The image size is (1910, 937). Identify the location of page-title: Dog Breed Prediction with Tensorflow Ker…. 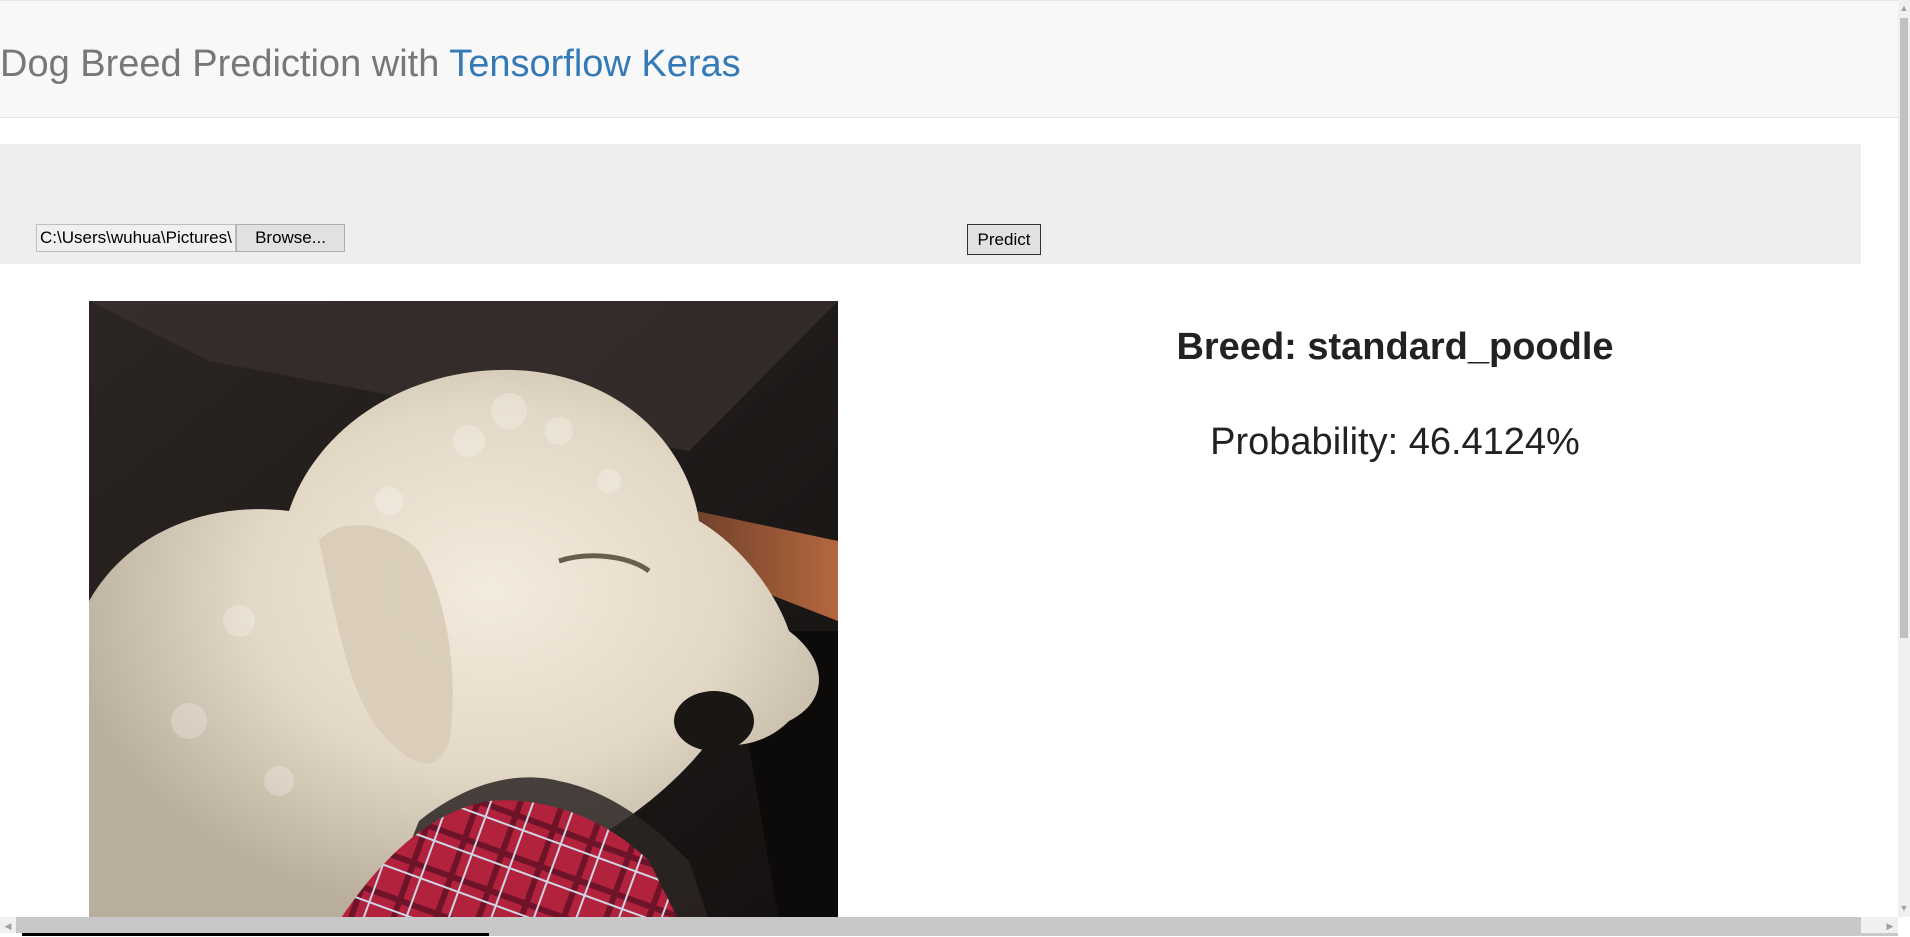
(370, 64).